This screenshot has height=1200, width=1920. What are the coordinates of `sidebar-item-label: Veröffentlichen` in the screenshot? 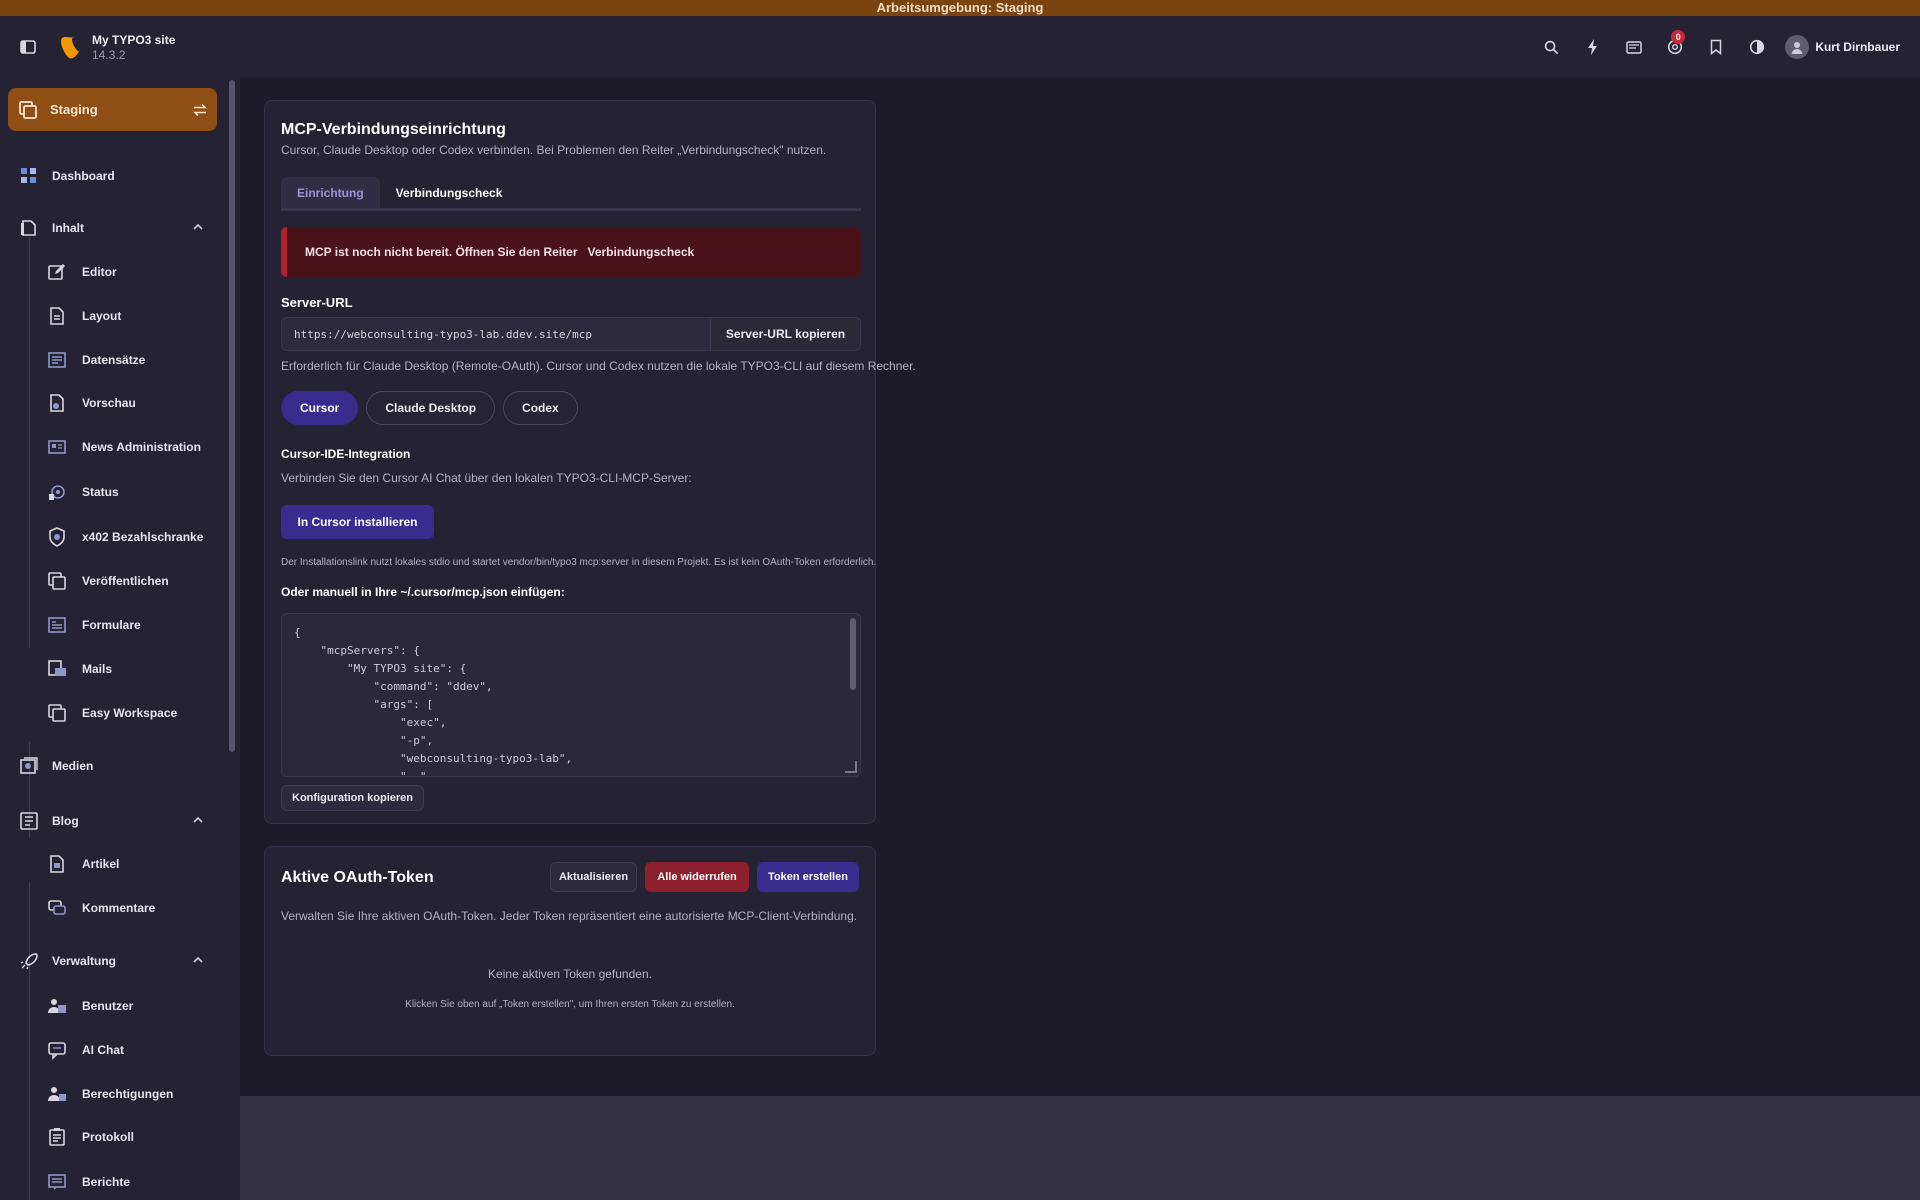 It's located at (125, 581).